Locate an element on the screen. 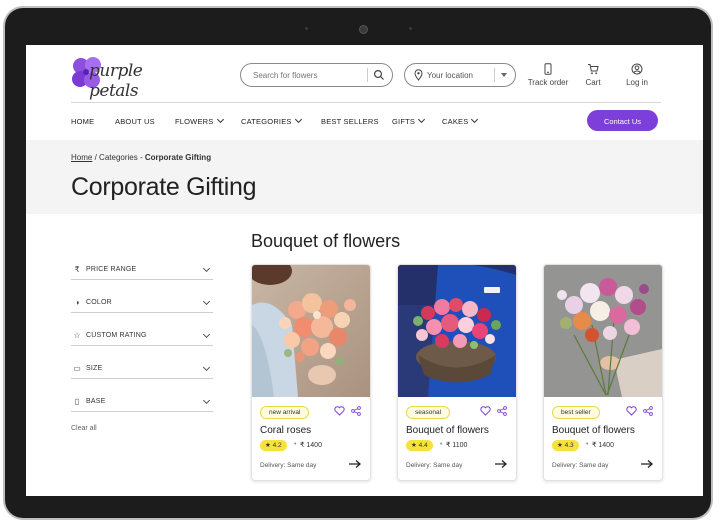 This screenshot has height=526, width=721. nav-item-label: GIFTS is located at coordinates (404, 121).